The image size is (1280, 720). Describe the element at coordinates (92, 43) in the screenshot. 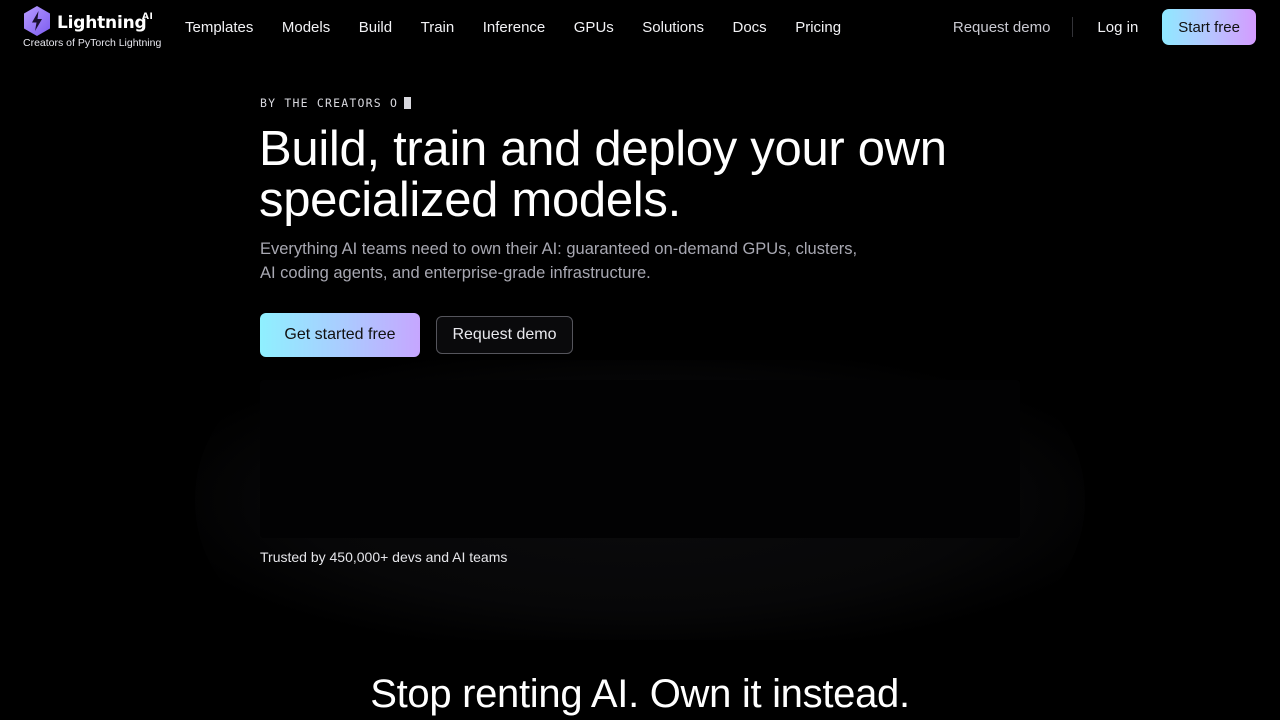

I see `logo-tagline: Creators of PyTorch Lightning` at that location.